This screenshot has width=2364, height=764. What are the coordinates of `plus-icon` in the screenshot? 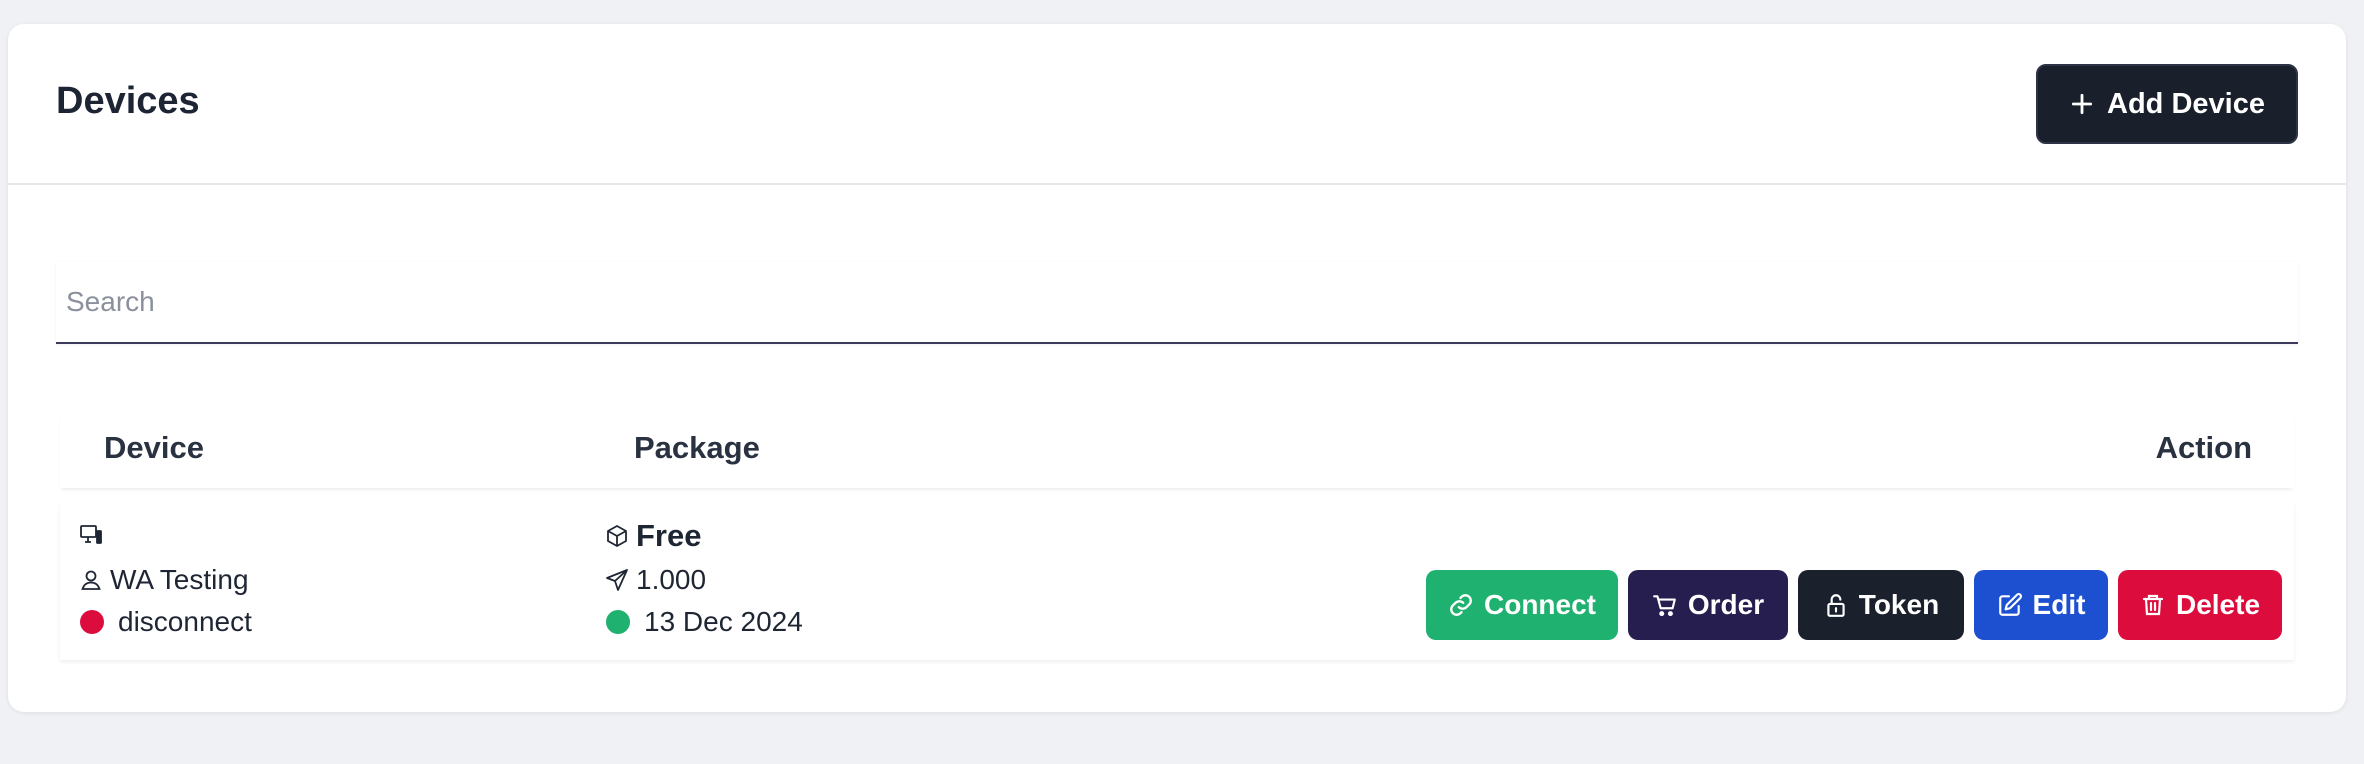 It's located at (2082, 104).